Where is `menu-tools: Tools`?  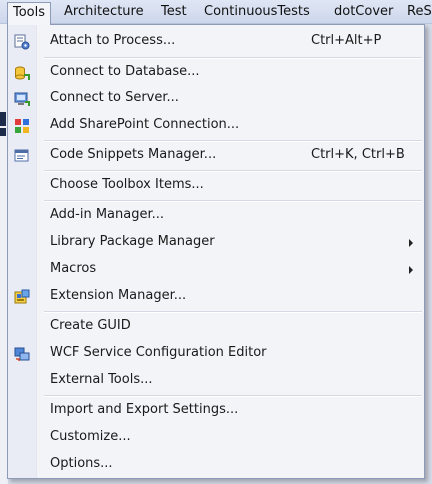 menu-tools: Tools is located at coordinates (29, 13).